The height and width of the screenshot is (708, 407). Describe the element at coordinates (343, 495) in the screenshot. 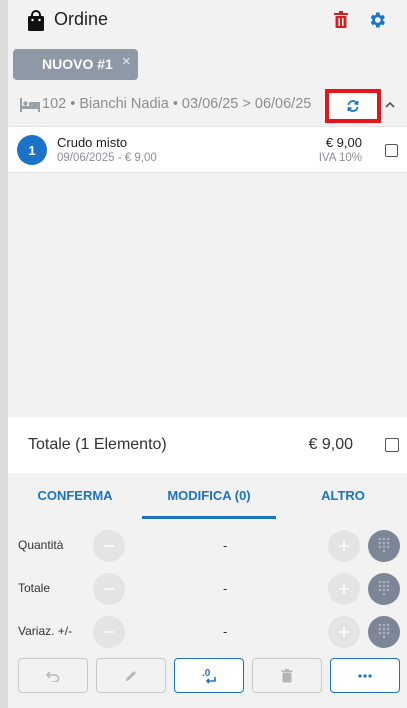

I see `tab-more: ALTRO` at that location.